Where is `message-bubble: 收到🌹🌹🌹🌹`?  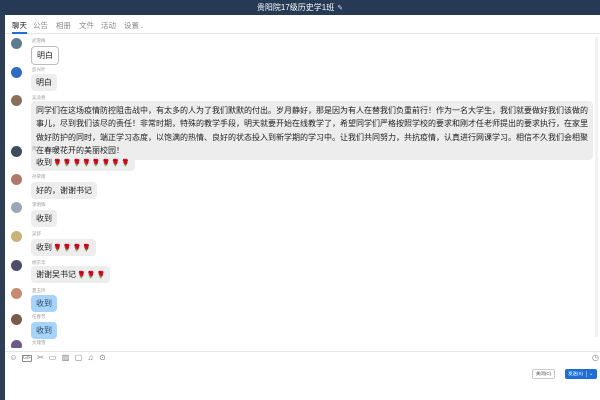
message-bubble: 收到🌹🌹🌹🌹 is located at coordinates (63, 247).